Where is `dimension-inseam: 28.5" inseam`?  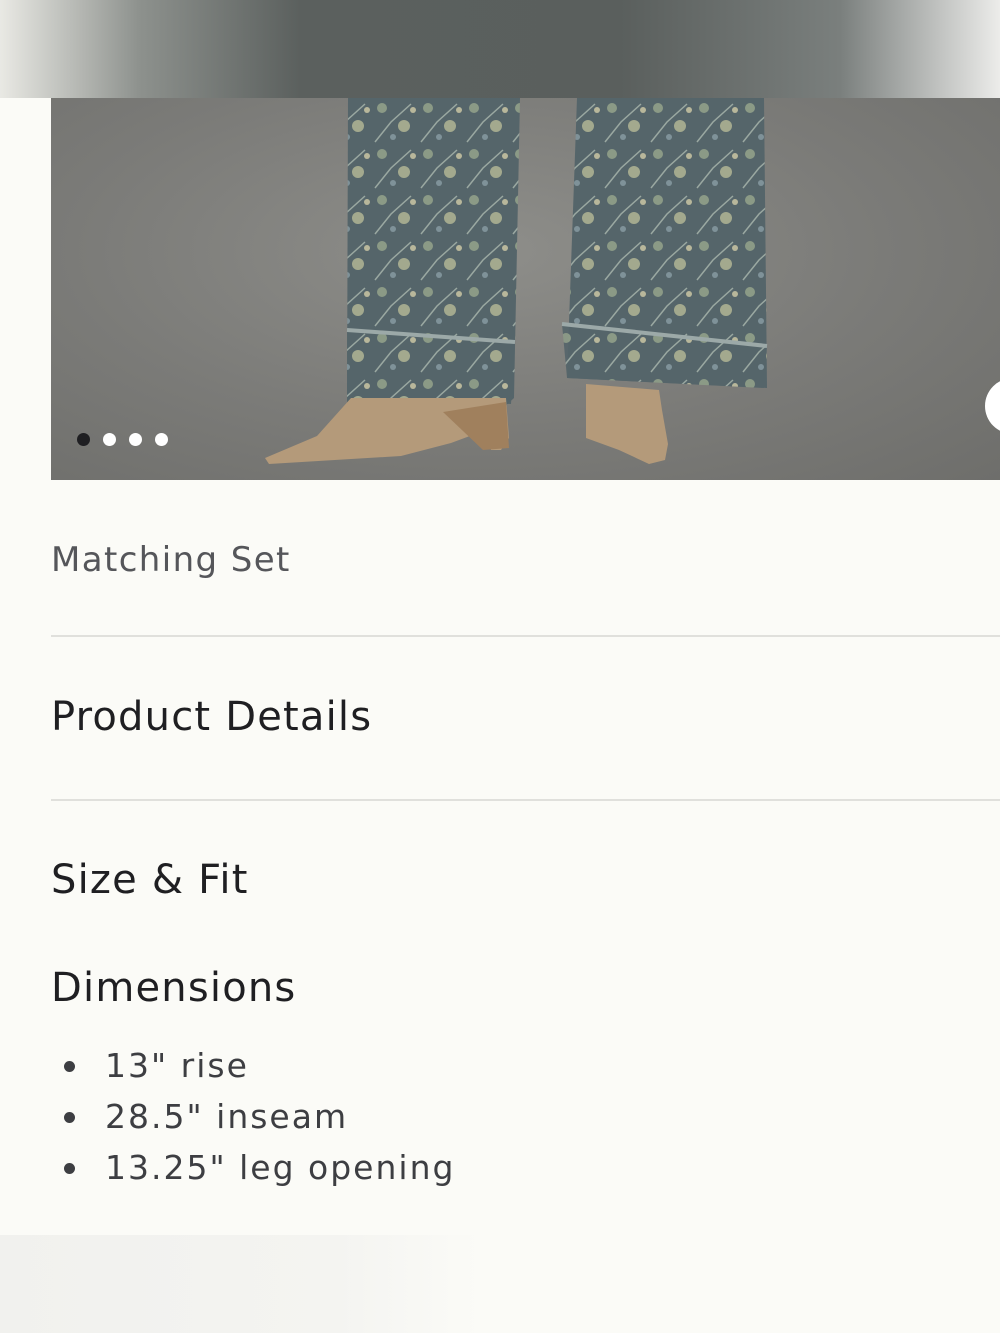 dimension-inseam: 28.5" inseam is located at coordinates (227, 1116).